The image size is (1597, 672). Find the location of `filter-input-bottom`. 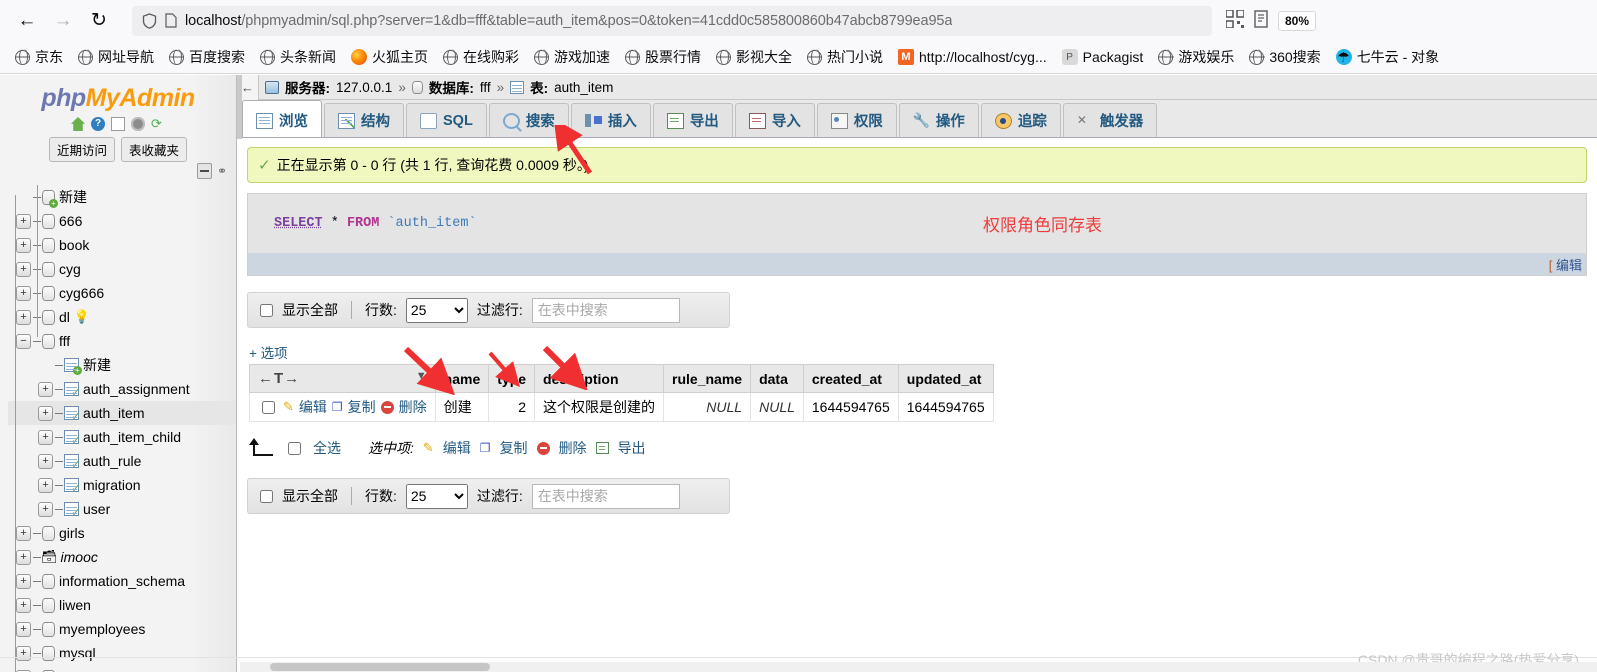

filter-input-bottom is located at coordinates (605, 496).